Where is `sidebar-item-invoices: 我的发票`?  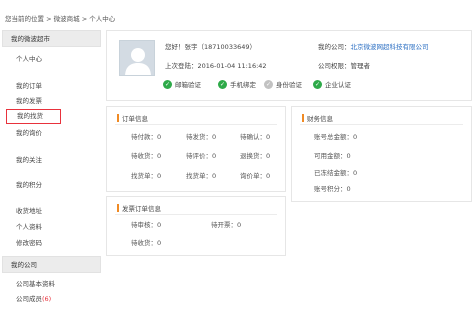 sidebar-item-invoices: 我的发票 is located at coordinates (29, 101).